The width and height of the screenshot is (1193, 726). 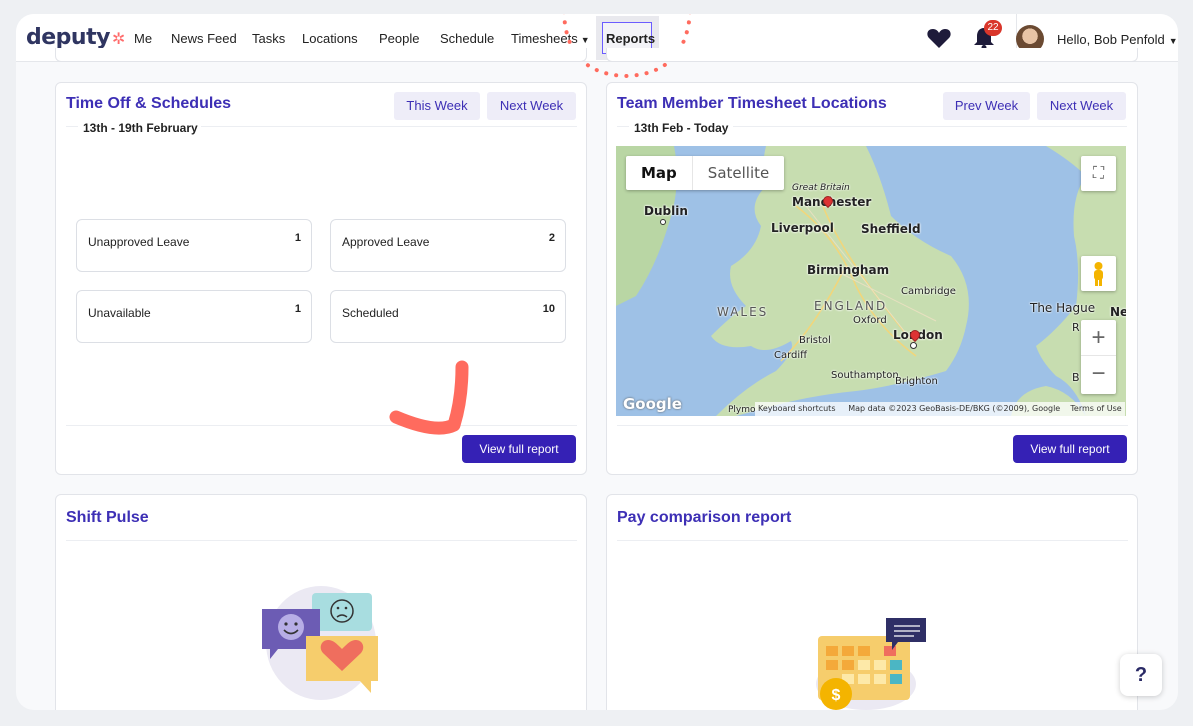 I want to click on logo-star-icon: ✲, so click(x=118, y=38).